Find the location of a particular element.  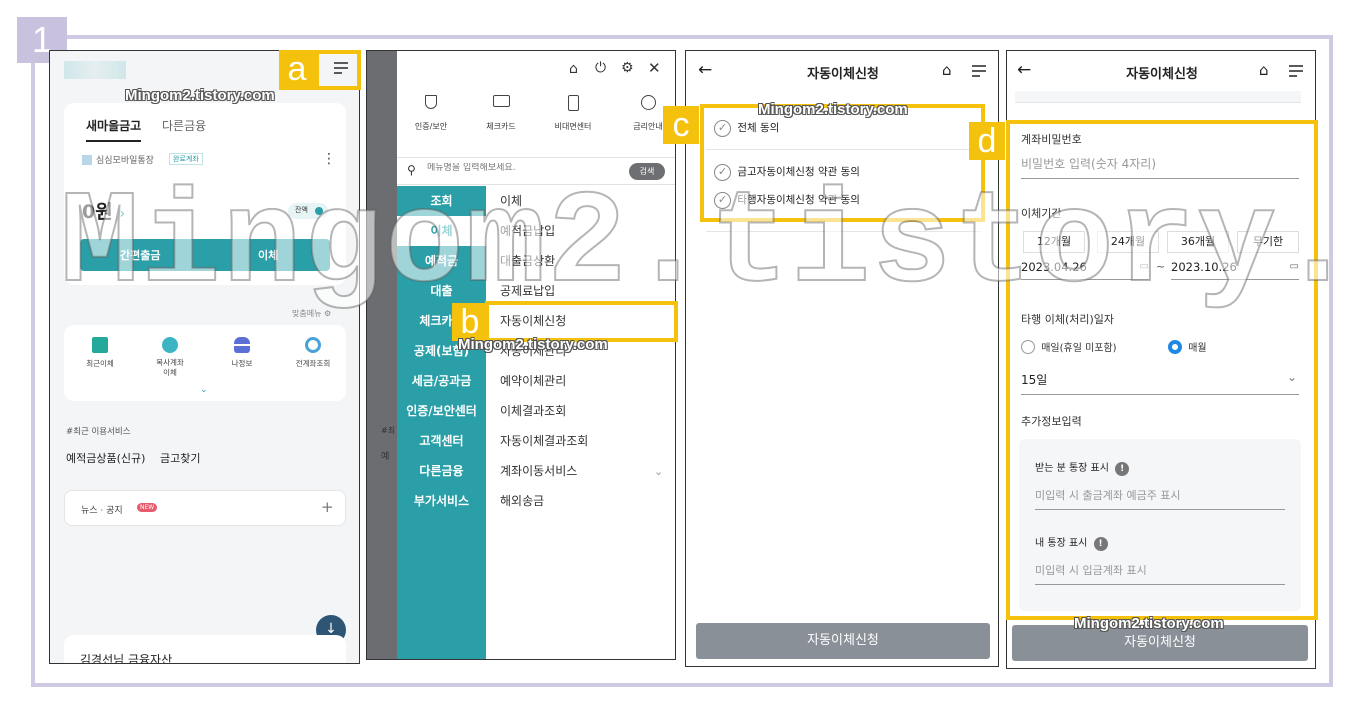

submenu-item: 예약이체관리 is located at coordinates (580, 381).